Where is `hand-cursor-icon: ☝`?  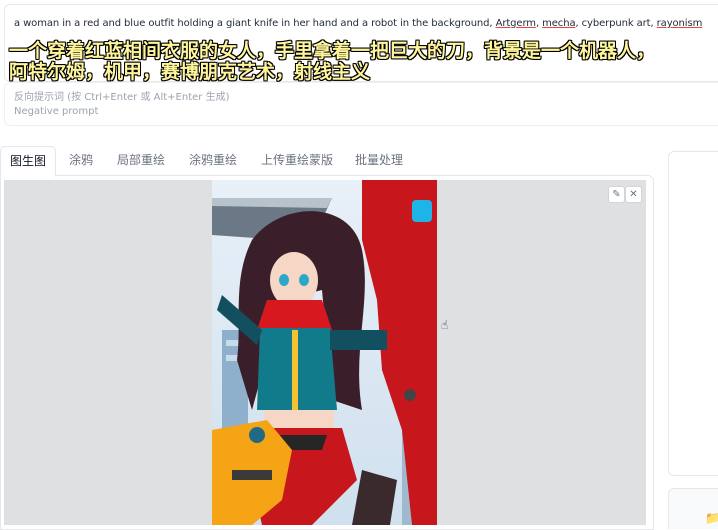
hand-cursor-icon: ☝ is located at coordinates (445, 325).